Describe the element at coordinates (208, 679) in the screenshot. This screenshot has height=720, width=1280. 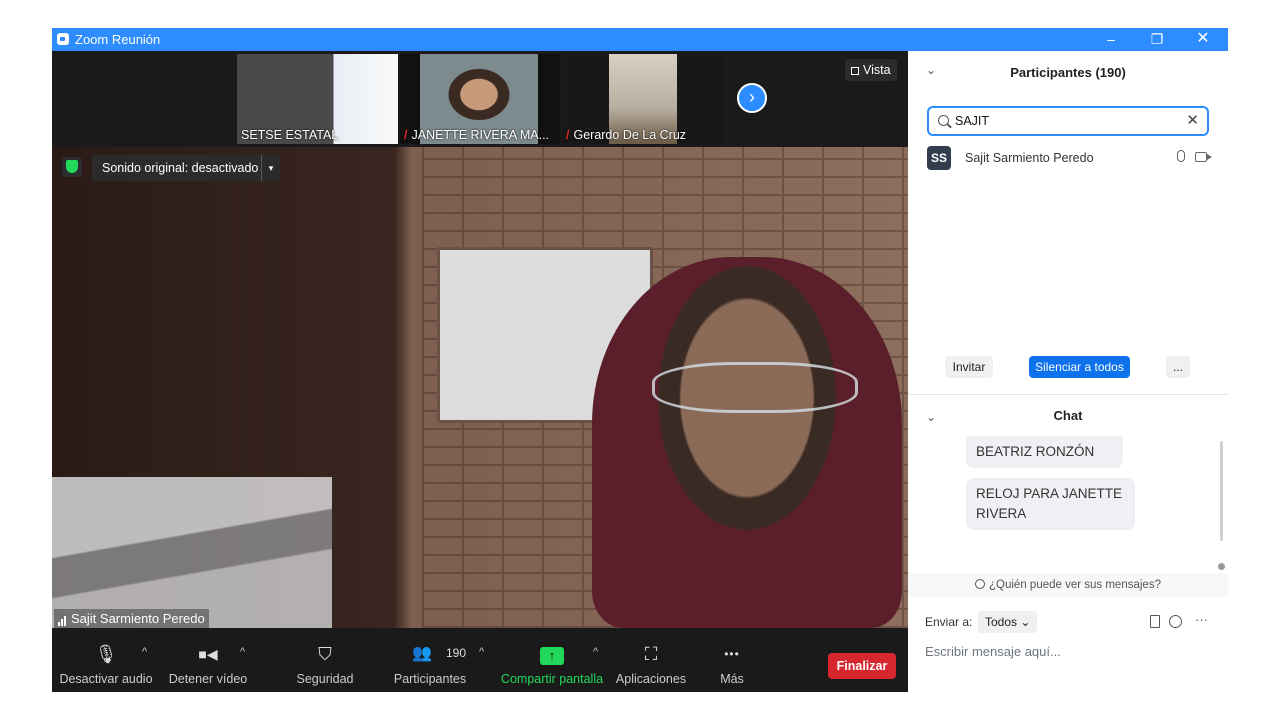
I see `stop-video-label: Detener vídeo` at that location.